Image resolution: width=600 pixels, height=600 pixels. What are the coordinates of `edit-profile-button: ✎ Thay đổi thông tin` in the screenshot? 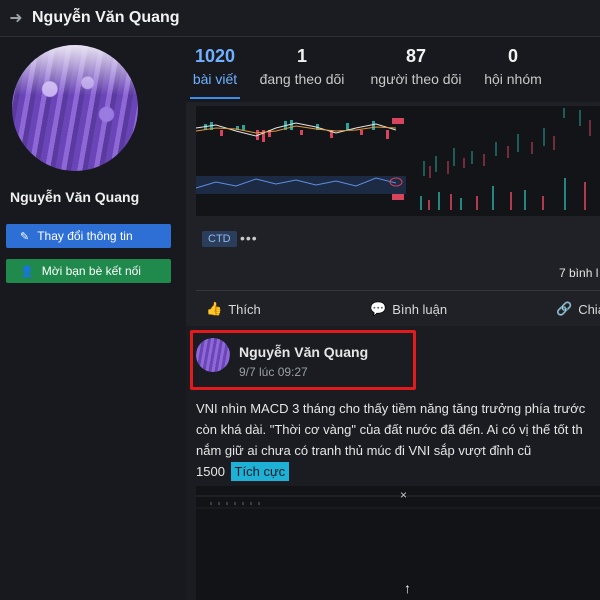 It's located at (88, 236).